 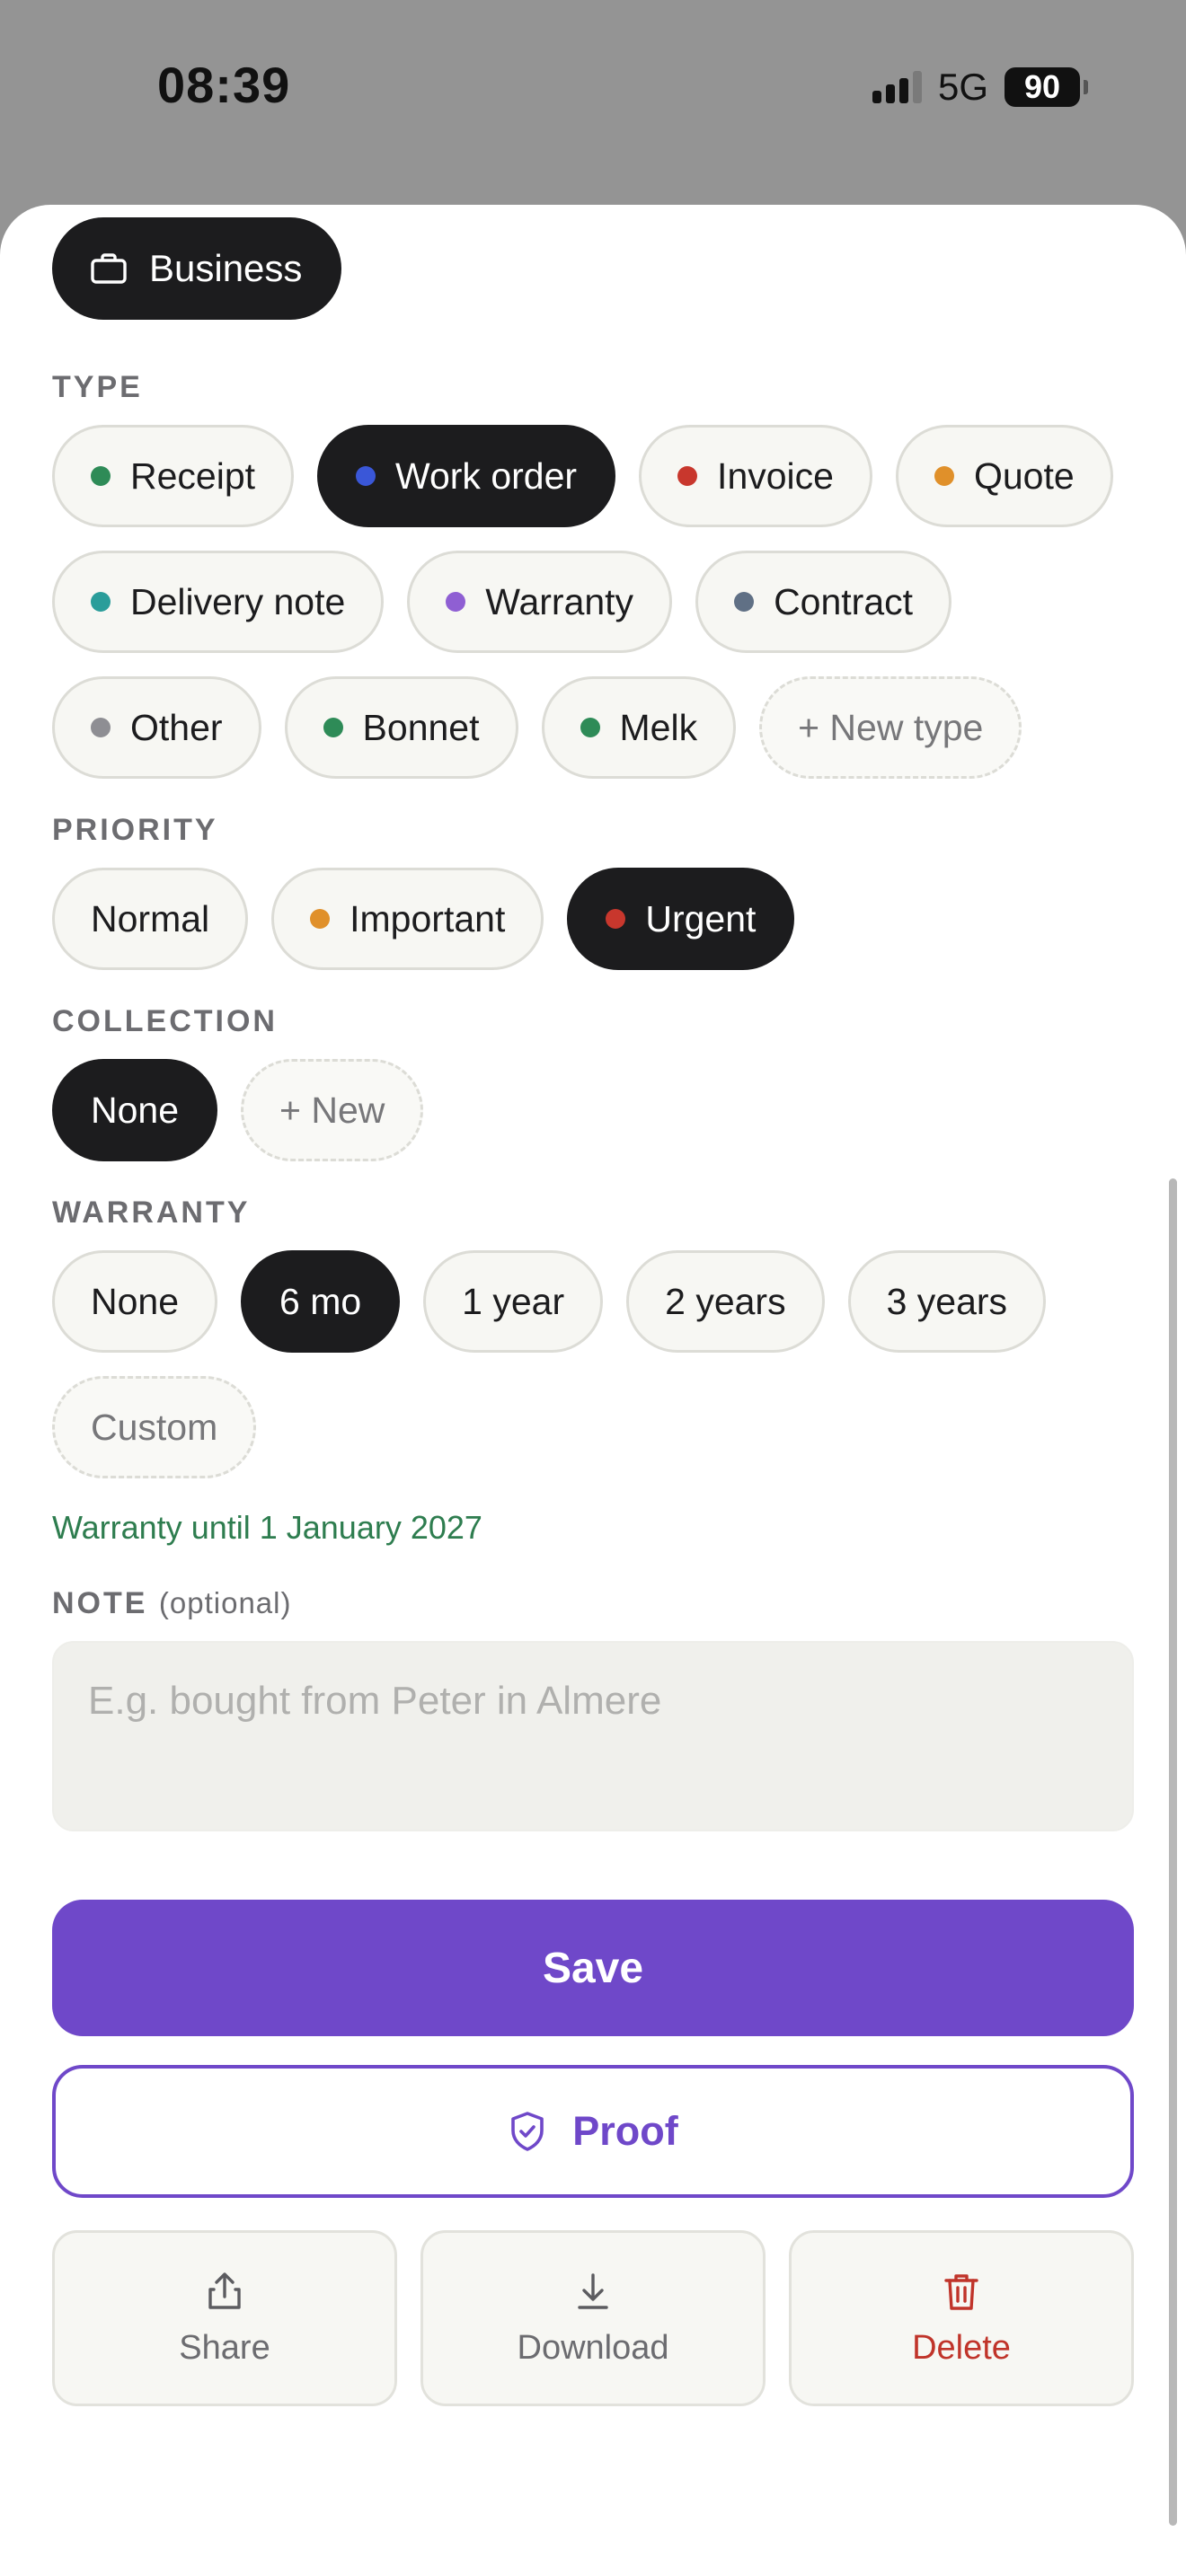 I want to click on collection-chips: None + New, so click(x=593, y=1110).